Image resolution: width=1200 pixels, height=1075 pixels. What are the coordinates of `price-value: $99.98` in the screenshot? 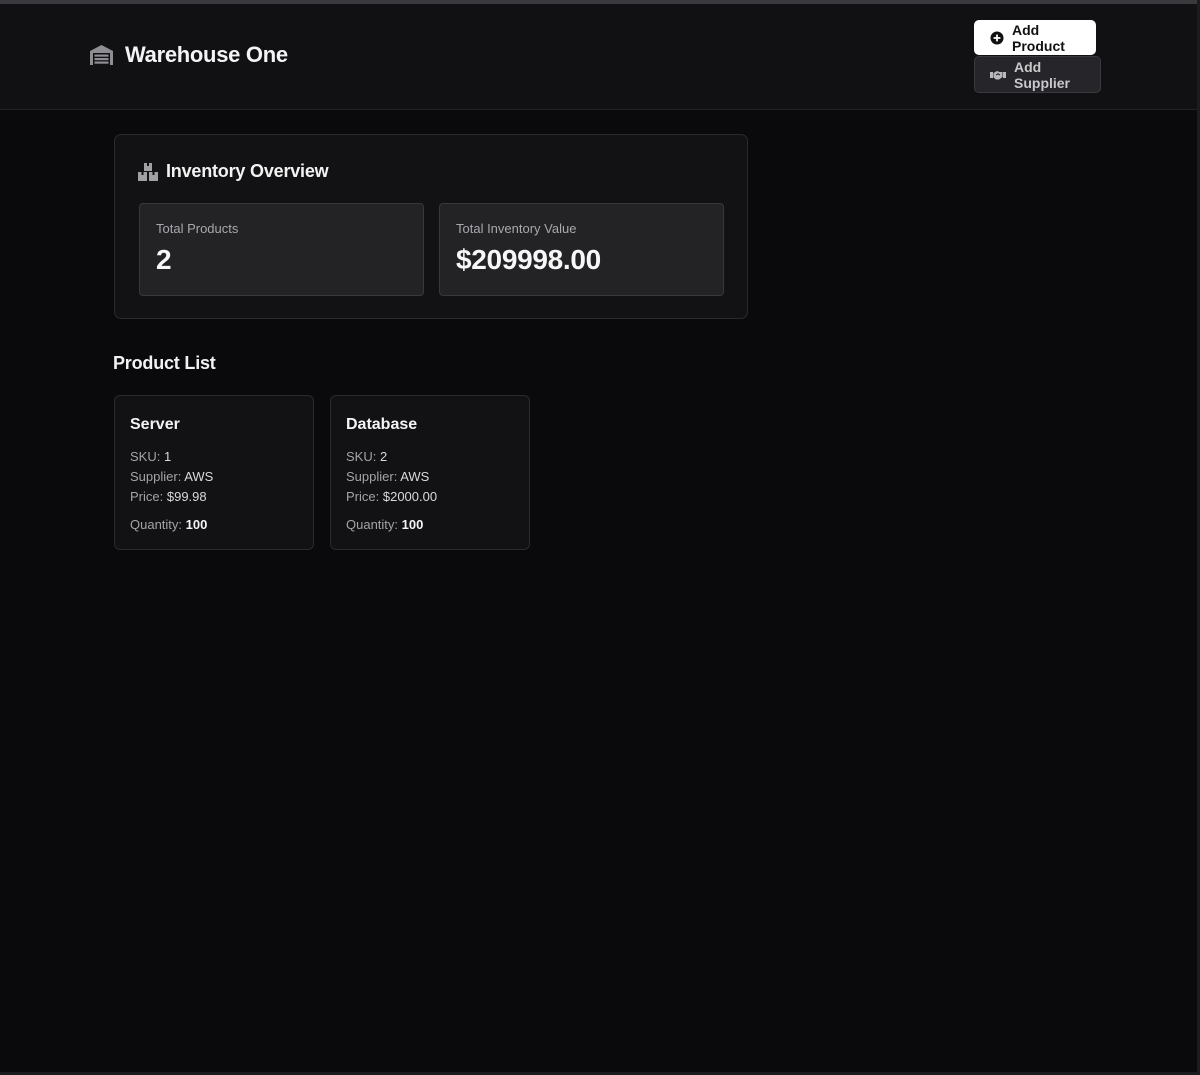 It's located at (186, 496).